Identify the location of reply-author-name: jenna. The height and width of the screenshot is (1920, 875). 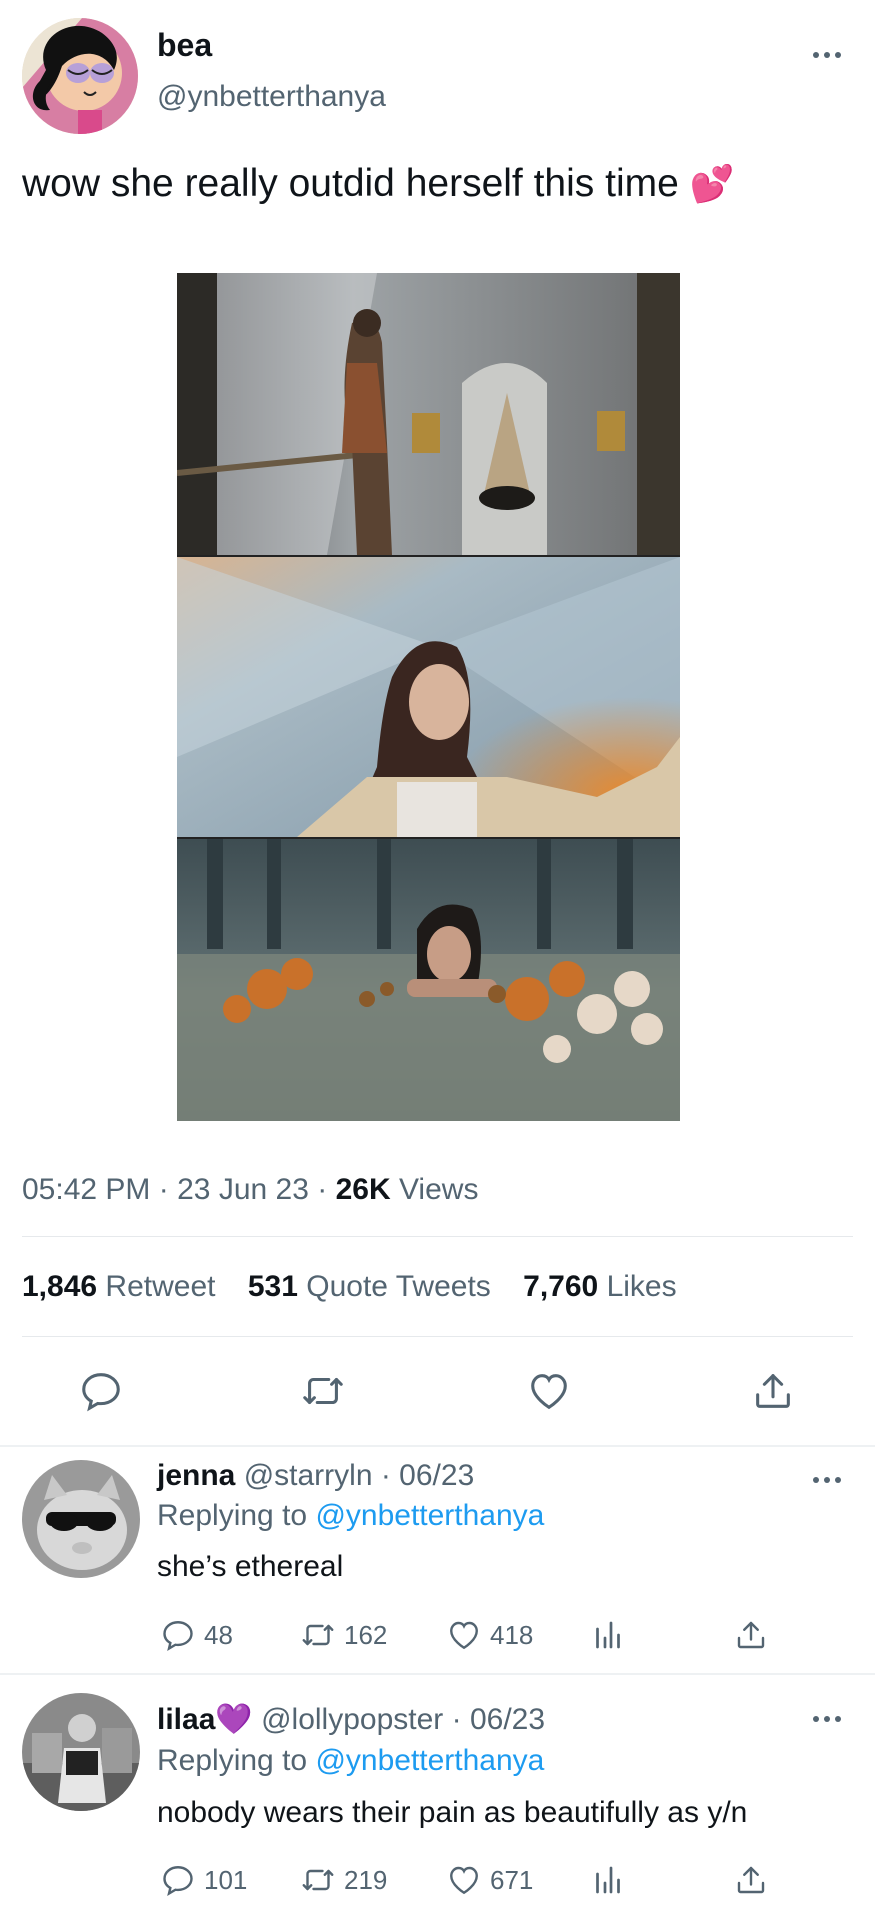
(196, 1475).